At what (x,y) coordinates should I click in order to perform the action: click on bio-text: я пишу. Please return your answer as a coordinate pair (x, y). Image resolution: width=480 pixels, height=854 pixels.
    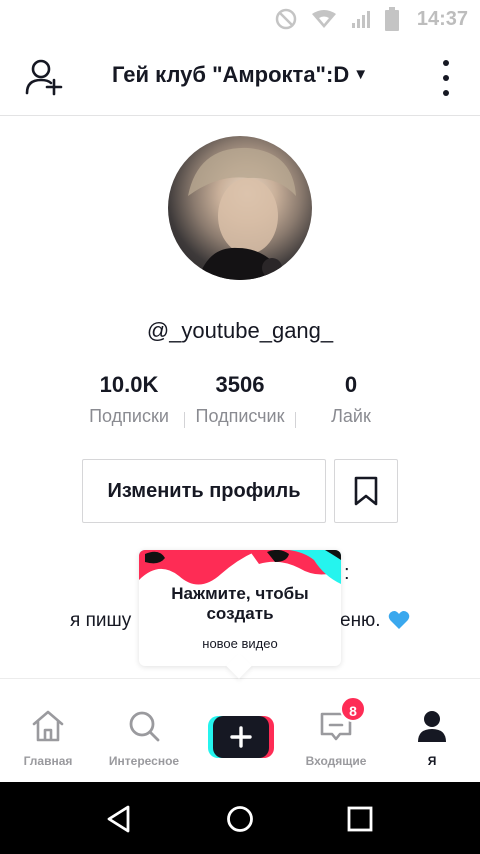
    Looking at the image, I should click on (101, 620).